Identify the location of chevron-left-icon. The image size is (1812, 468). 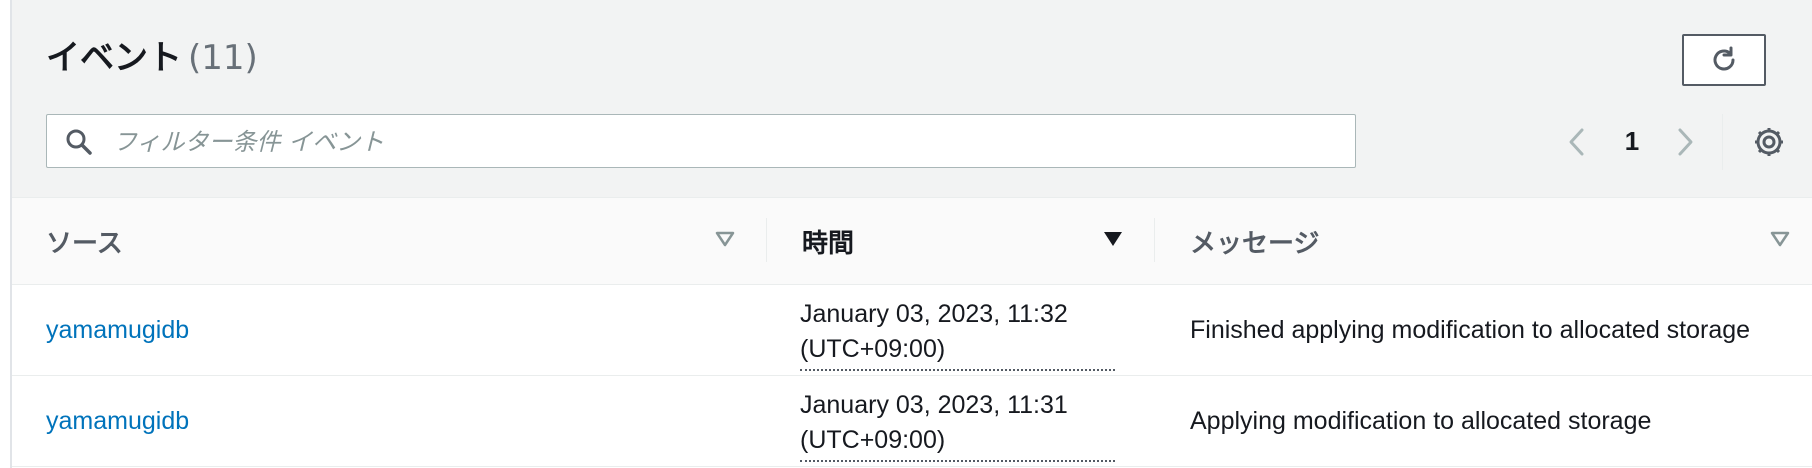
(1577, 142).